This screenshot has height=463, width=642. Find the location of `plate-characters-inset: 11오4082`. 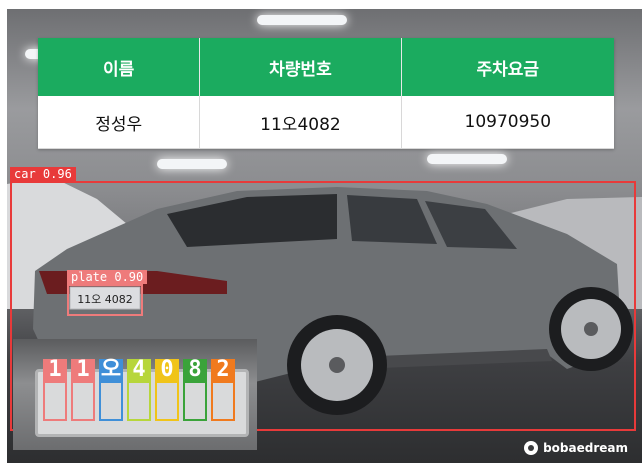

plate-characters-inset: 11오4082 is located at coordinates (135, 394).